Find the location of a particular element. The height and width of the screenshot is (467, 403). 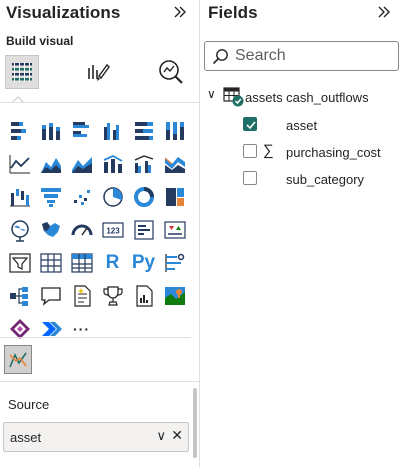

field-label-sub-category: sub_category is located at coordinates (325, 179).